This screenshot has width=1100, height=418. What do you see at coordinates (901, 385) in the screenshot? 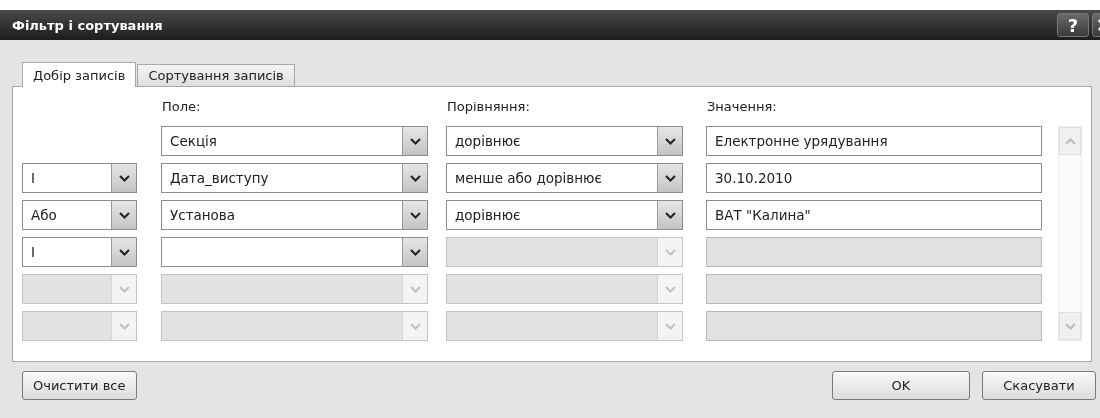
I see `ok-button: OK` at bounding box center [901, 385].